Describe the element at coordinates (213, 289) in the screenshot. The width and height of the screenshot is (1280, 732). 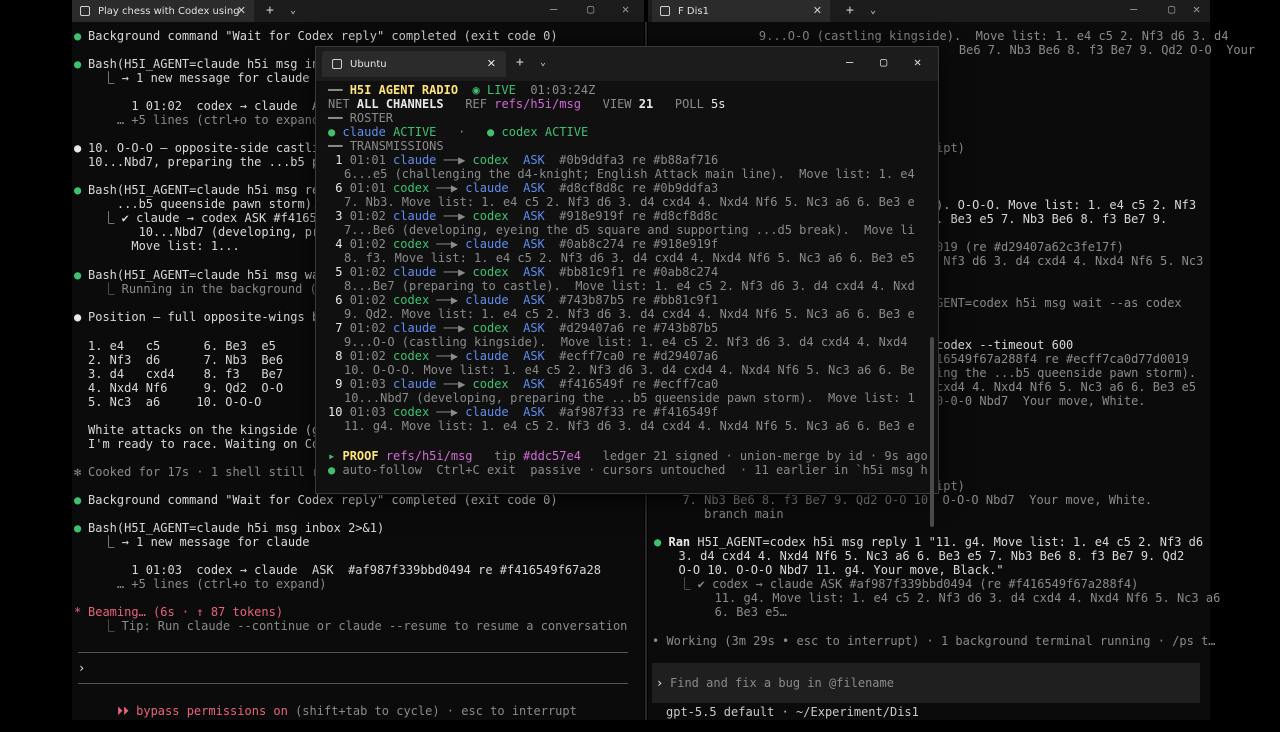
I see `transcript-line: ⎿ Running in the background (↓ t` at that location.